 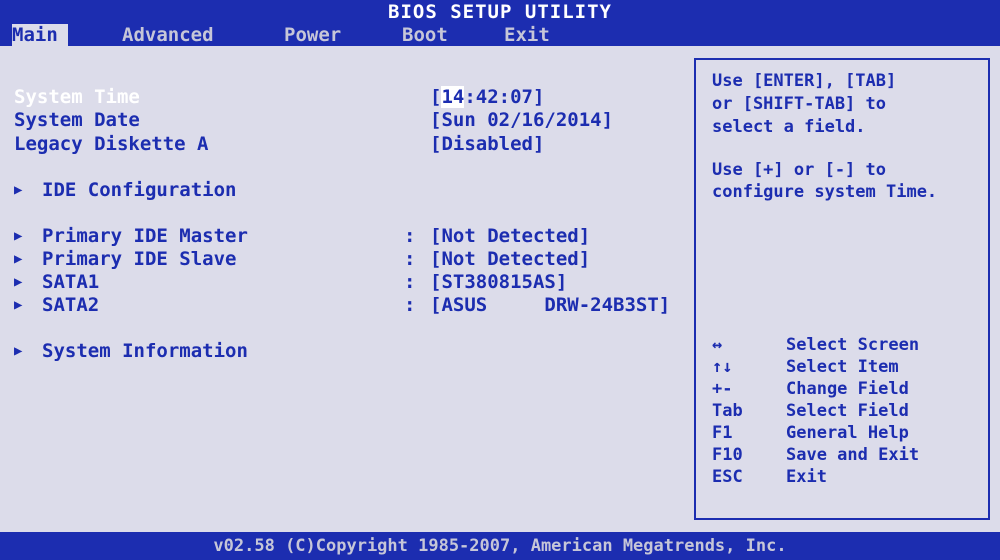 I want to click on key-hint-desc: General Help, so click(x=847, y=433).